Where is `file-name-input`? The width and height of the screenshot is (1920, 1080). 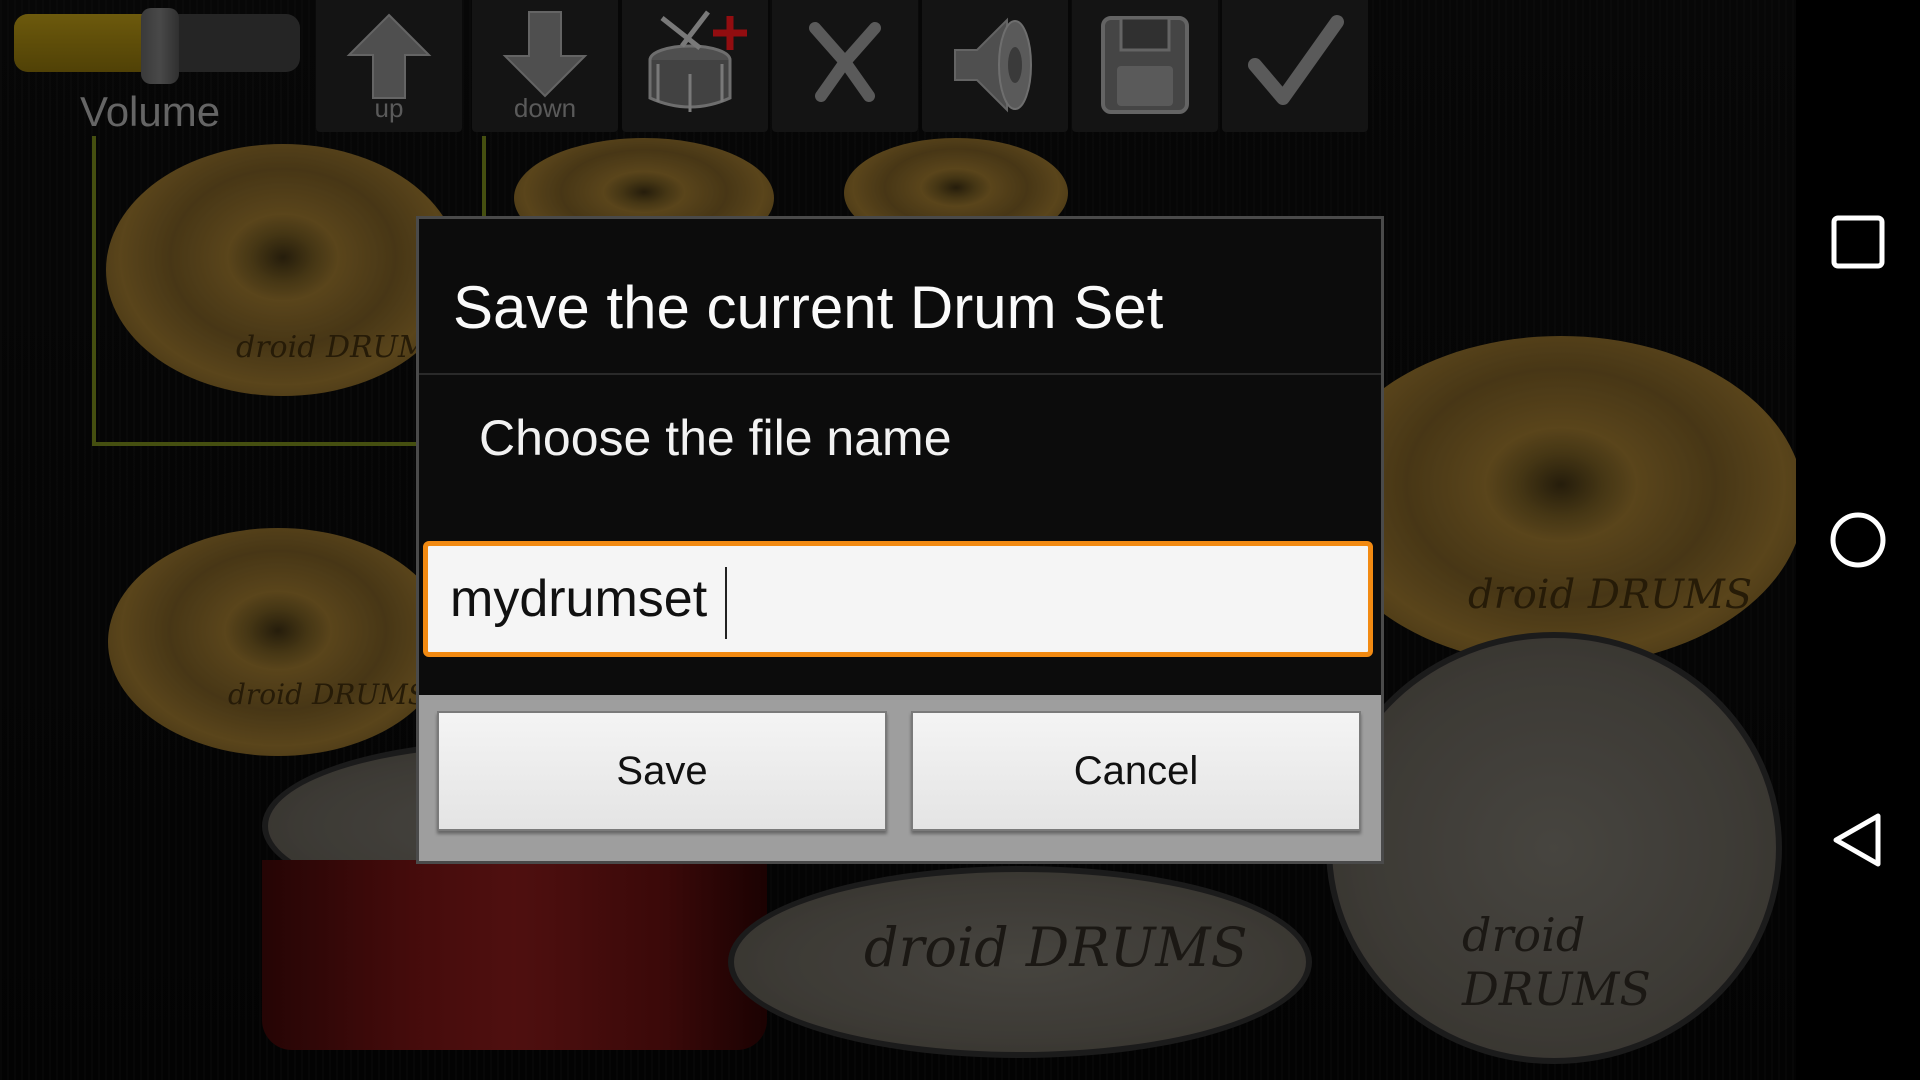 file-name-input is located at coordinates (898, 599).